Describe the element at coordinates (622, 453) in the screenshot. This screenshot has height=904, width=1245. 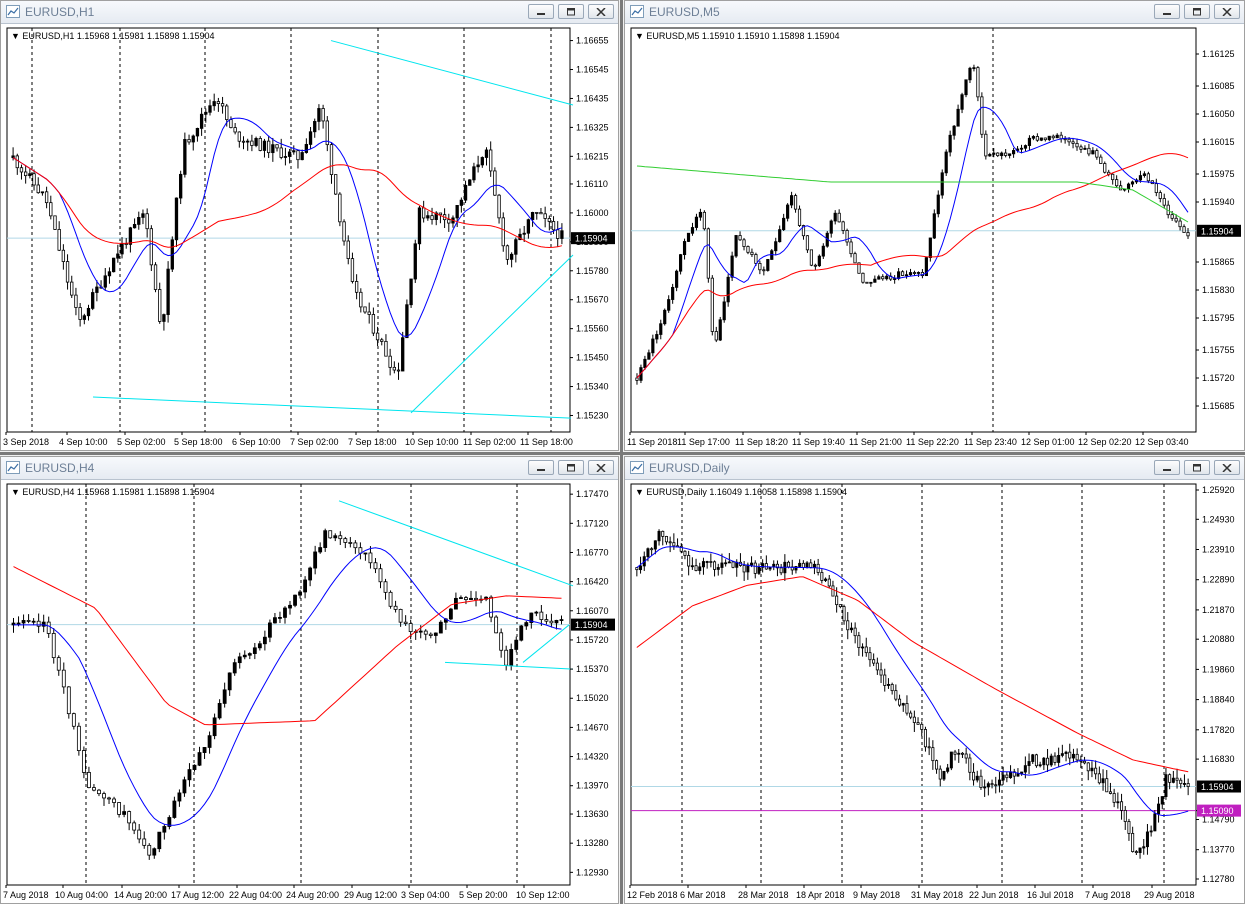
I see `window-splitter-horizontal` at that location.